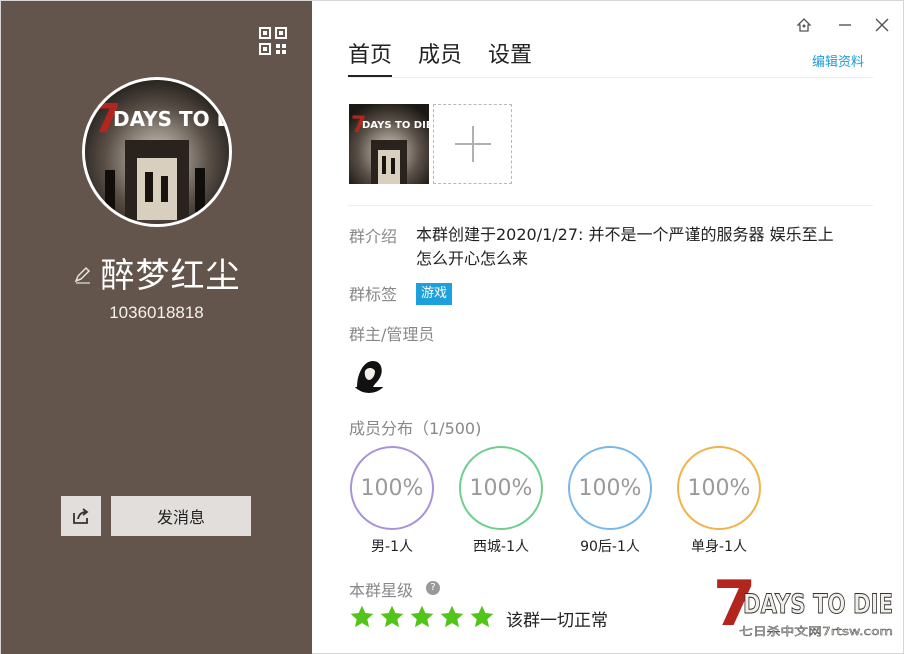 The width and height of the screenshot is (904, 654). Describe the element at coordinates (369, 373) in the screenshot. I see `owner-avatar` at that location.